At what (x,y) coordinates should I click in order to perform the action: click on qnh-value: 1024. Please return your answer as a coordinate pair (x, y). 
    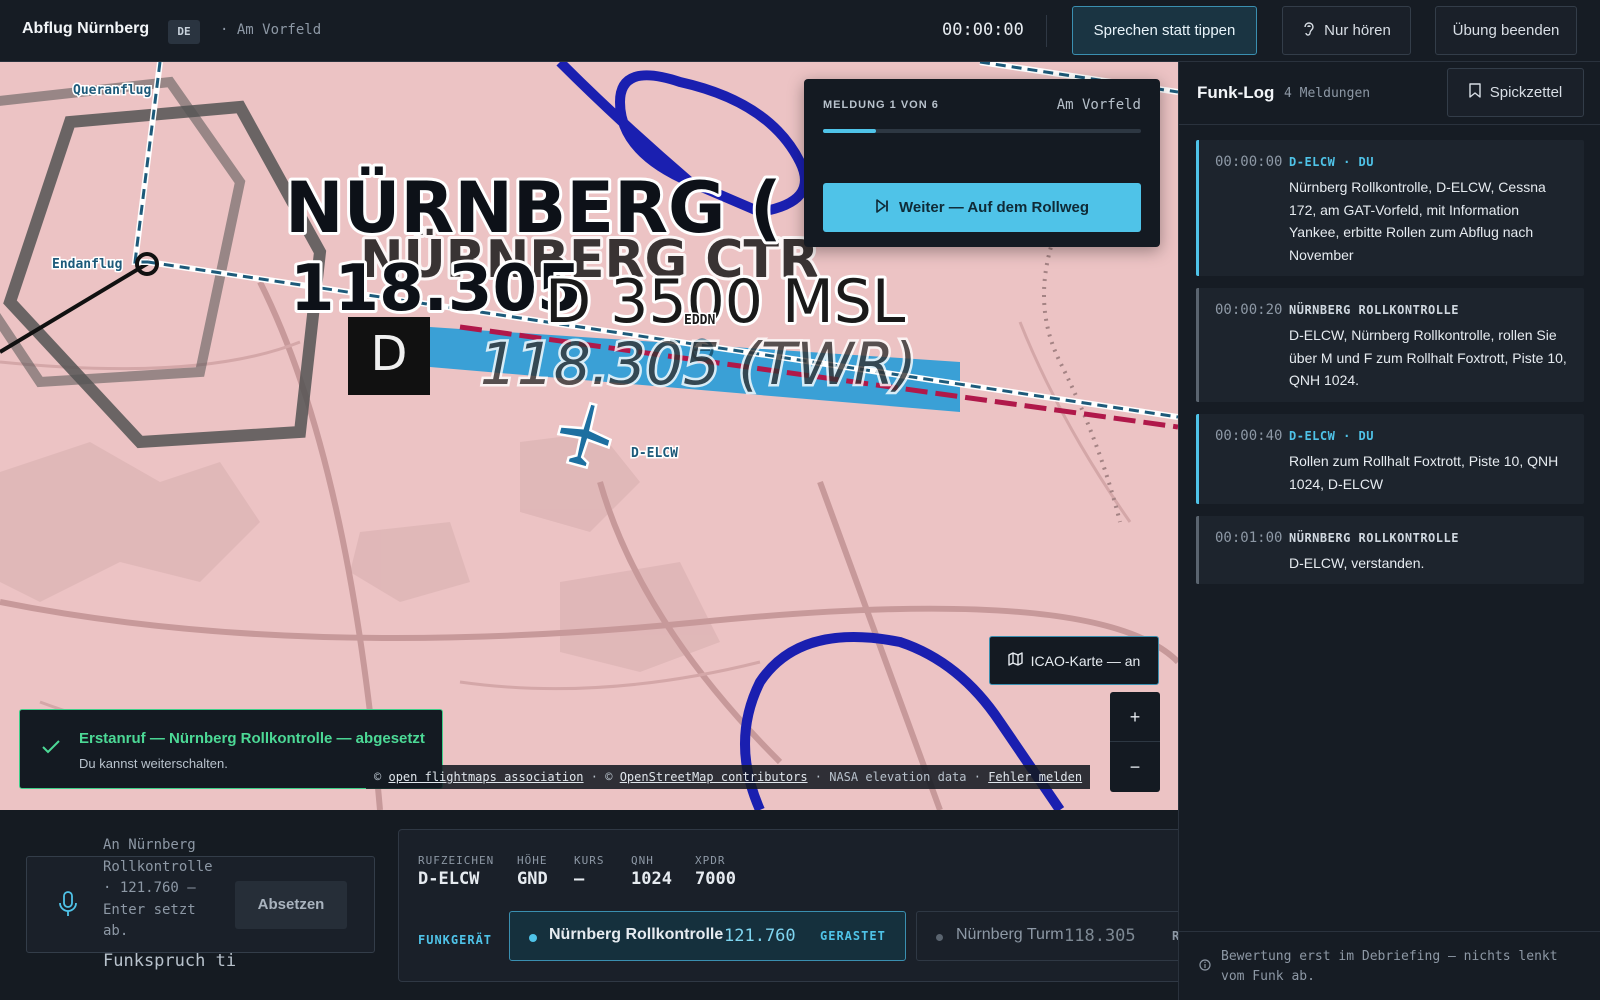
    Looking at the image, I should click on (651, 879).